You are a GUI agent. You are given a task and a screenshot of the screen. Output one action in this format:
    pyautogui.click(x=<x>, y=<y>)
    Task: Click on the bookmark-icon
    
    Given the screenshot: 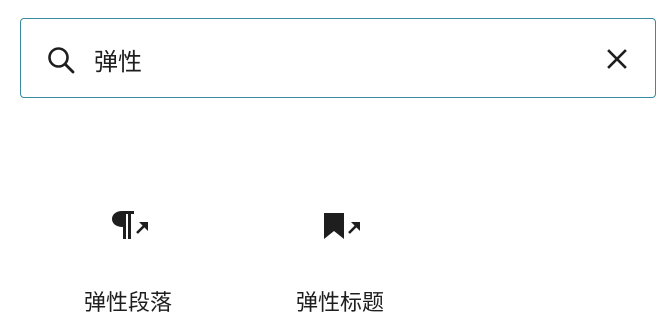 What is the action you would take?
    pyautogui.click(x=342, y=226)
    